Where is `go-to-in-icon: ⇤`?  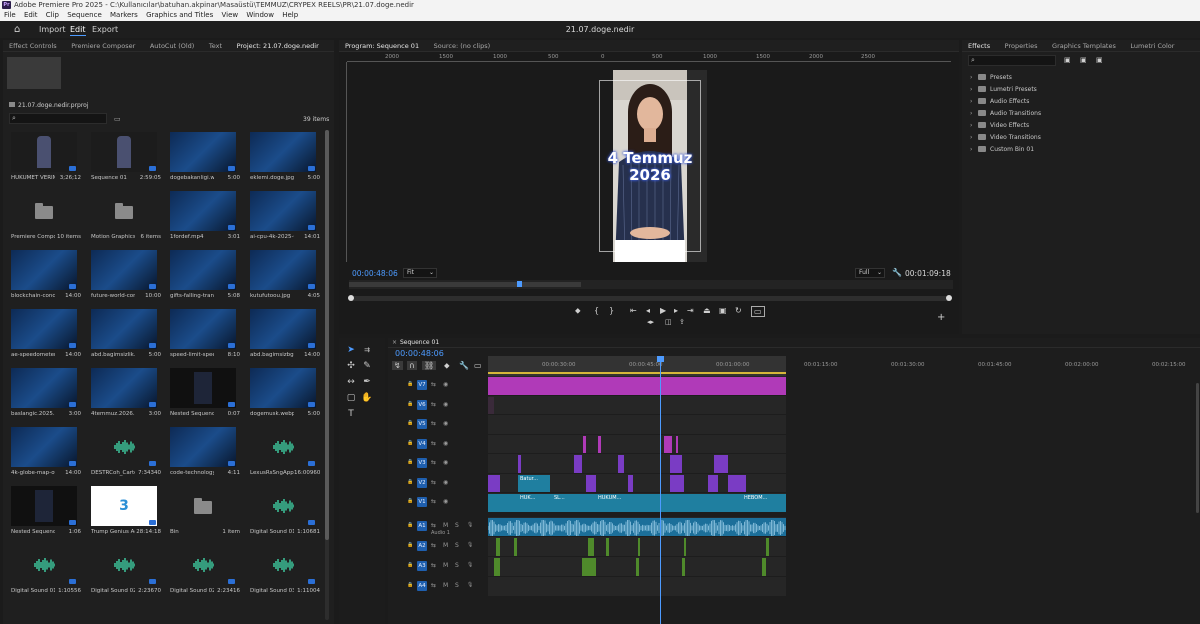 go-to-in-icon: ⇤ is located at coordinates (633, 310).